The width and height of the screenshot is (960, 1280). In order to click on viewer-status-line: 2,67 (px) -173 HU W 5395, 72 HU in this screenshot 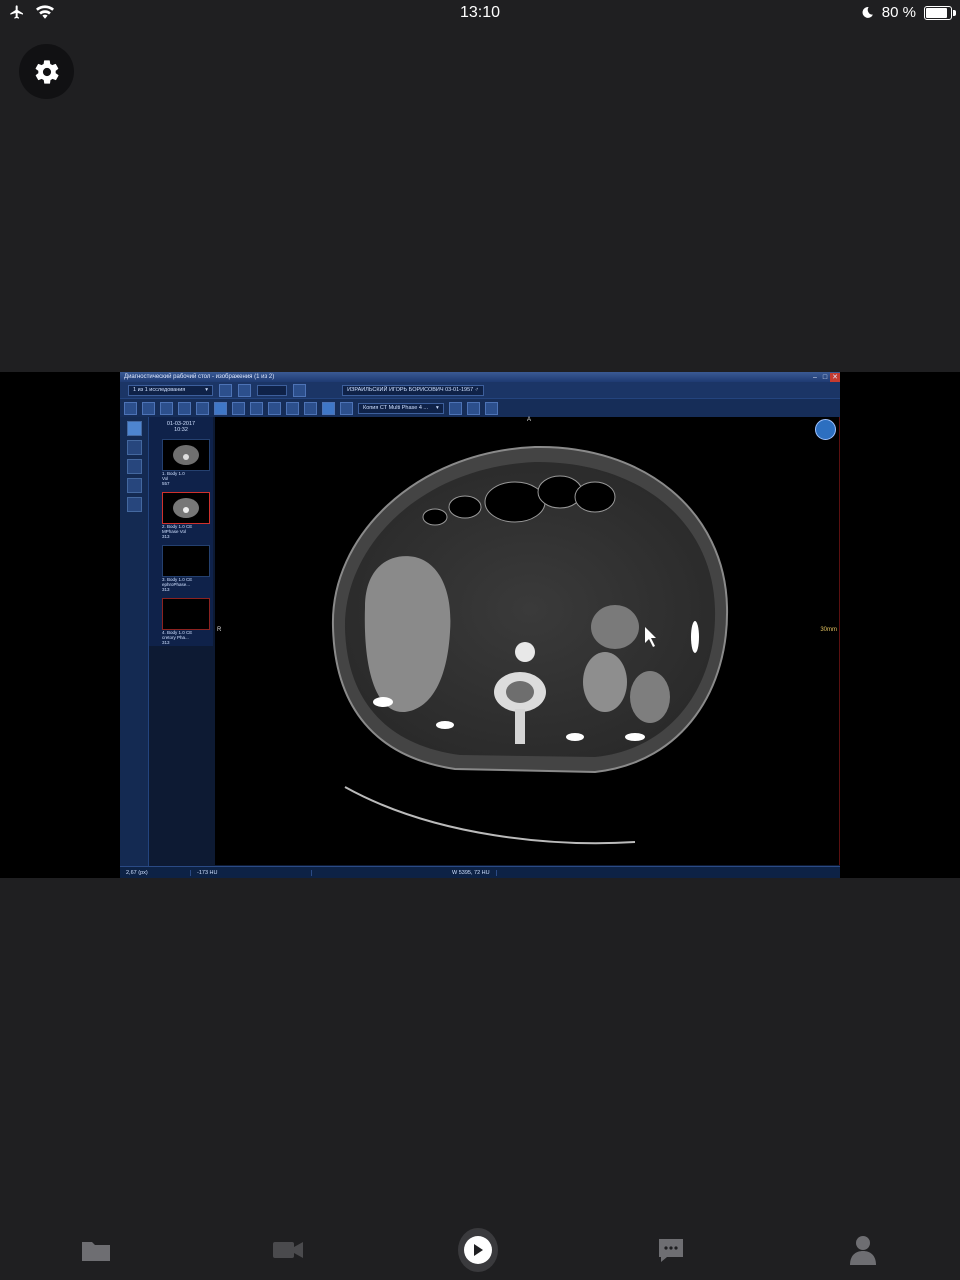, I will do `click(480, 872)`.